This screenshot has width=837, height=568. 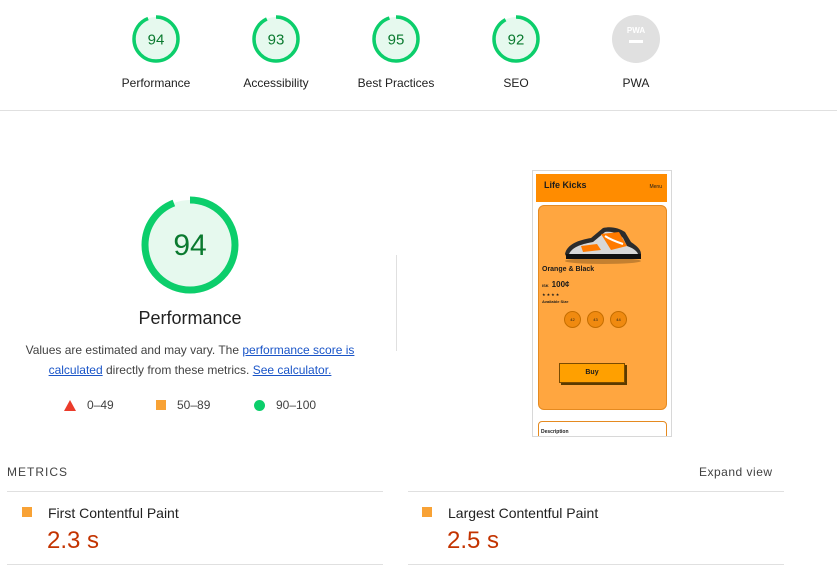 I want to click on screenshot-price: ISK 100¢, so click(x=555, y=284).